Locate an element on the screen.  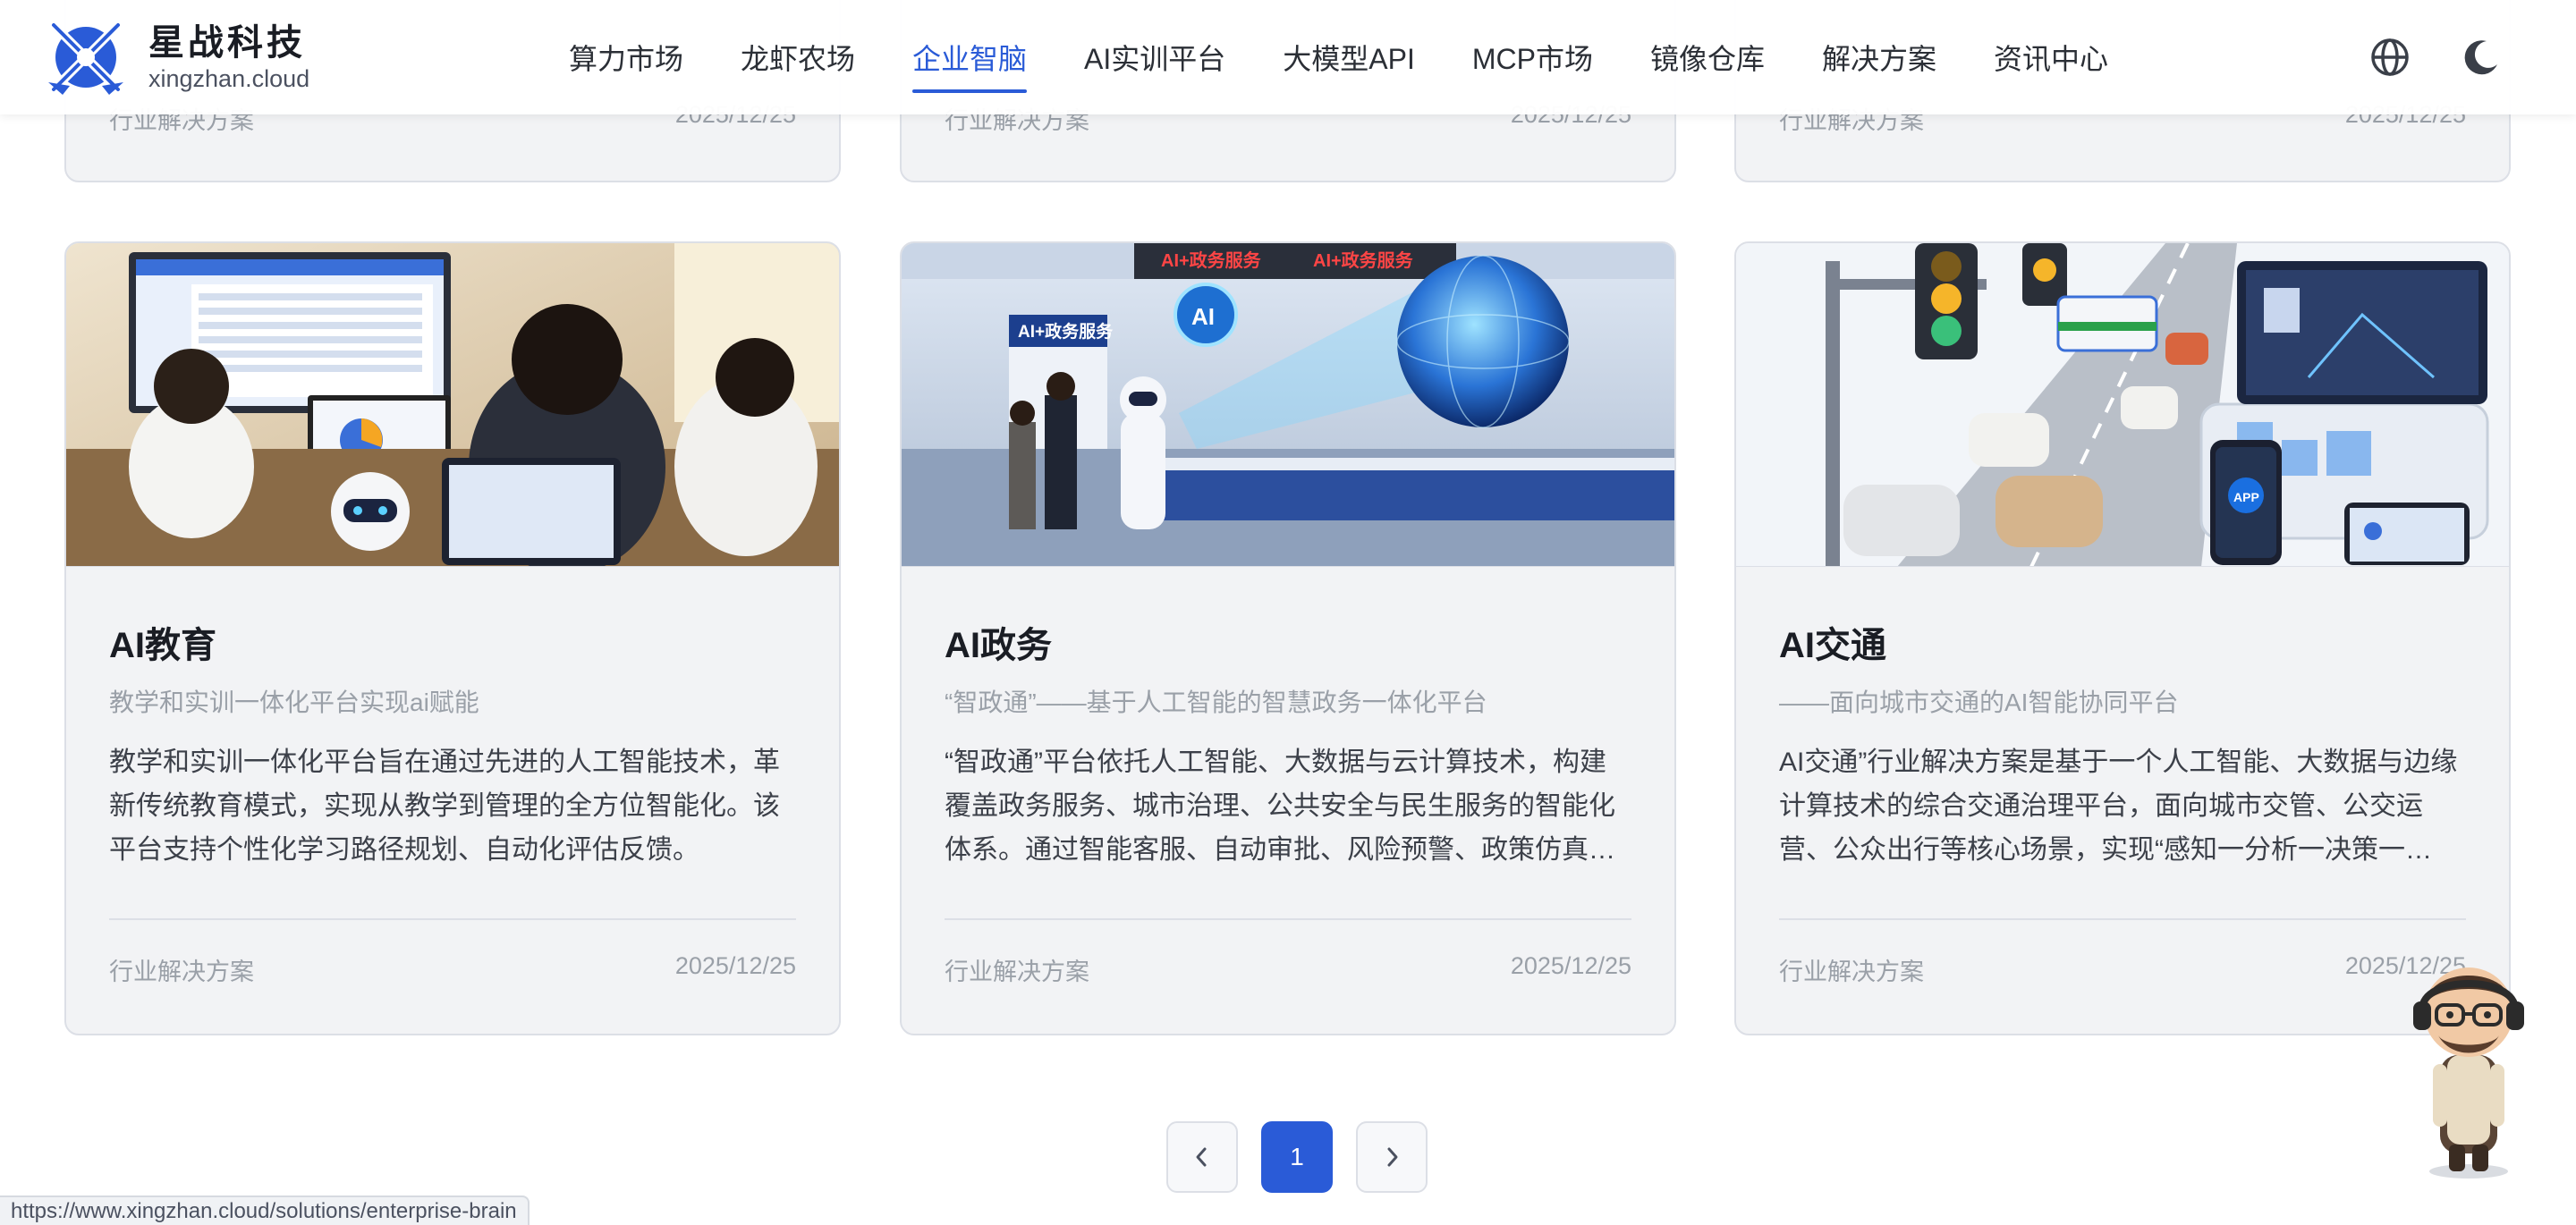
site-logo: 星战科技 xingzhan.cloud is located at coordinates (178, 57).